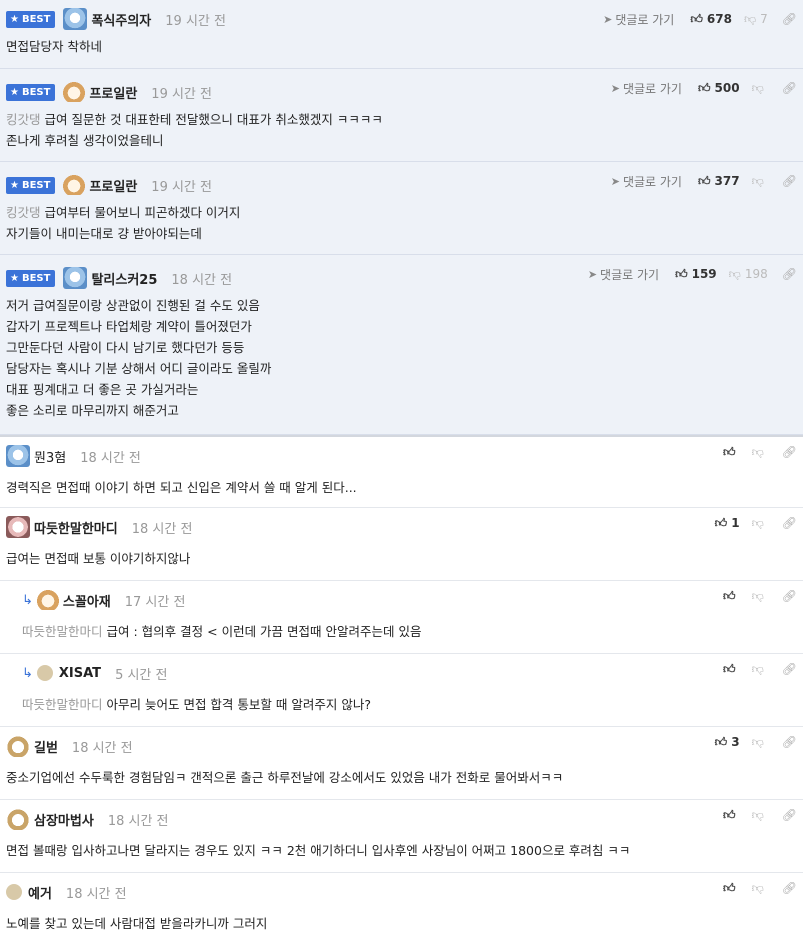  I want to click on nickname: 길벋, so click(46, 746).